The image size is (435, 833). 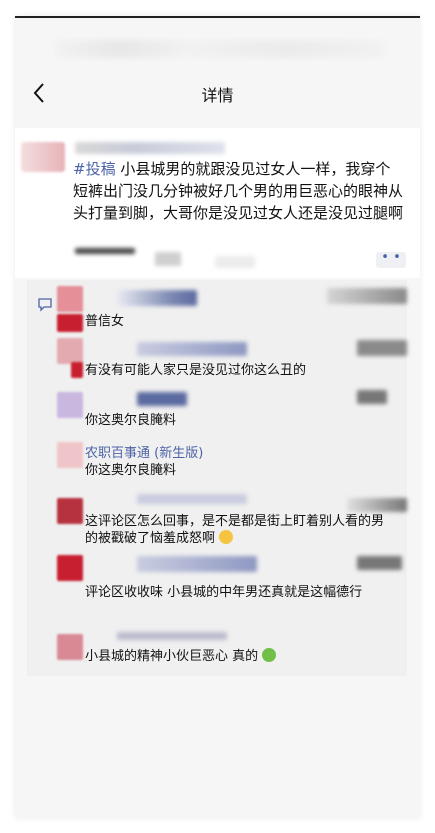 I want to click on comment-text: 这评论区怎么回事，是不是都是街上盯着别人看的男的被戳破了恼羞成怒啊, so click(x=235, y=530).